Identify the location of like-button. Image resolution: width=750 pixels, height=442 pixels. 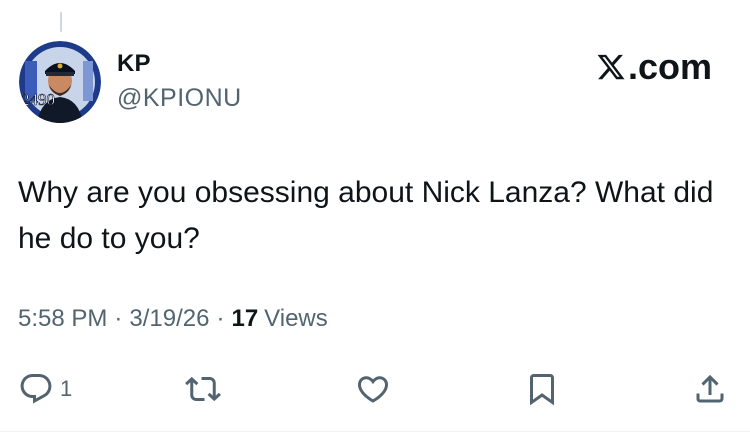
(373, 389).